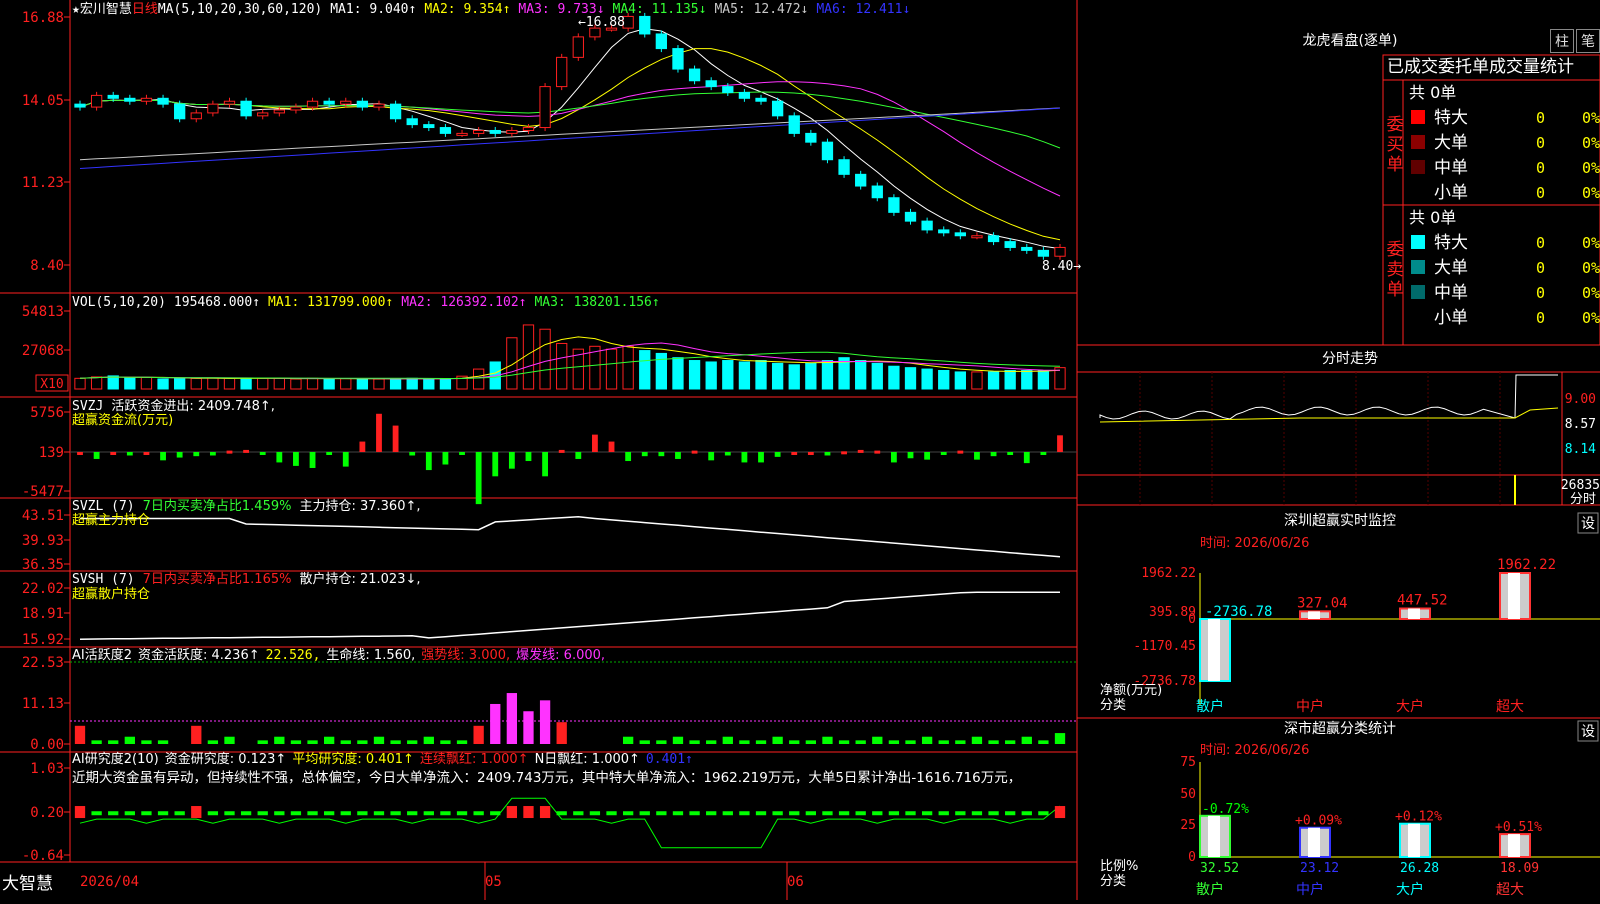 Image resolution: width=1600 pixels, height=904 pixels. Describe the element at coordinates (370, 655) in the screenshot. I see `ai2-lifeline: 生命线: 1.560,` at that location.